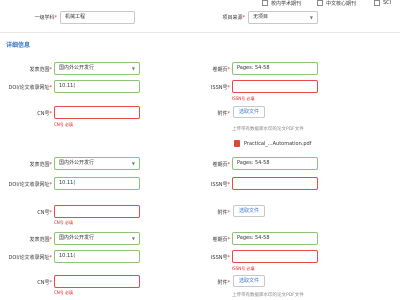  I want to click on source-label: 项目来源*, so click(233, 18).